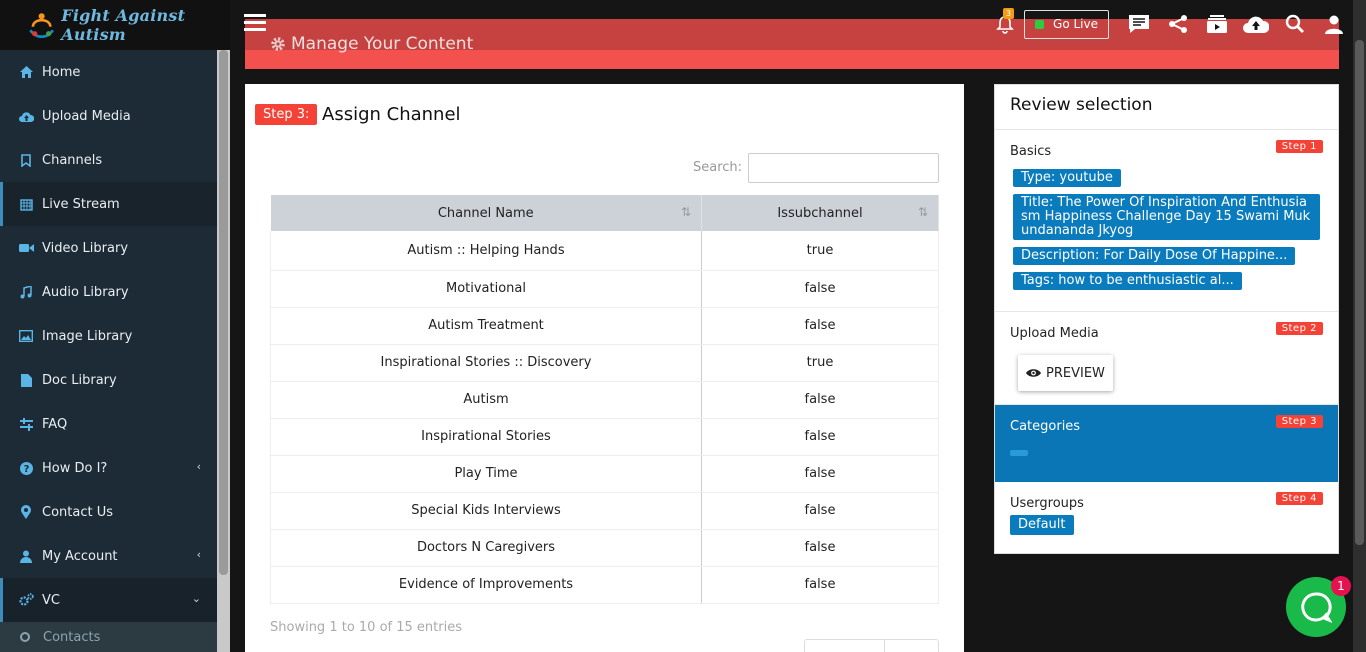 This screenshot has height=652, width=1366. What do you see at coordinates (86, 116) in the screenshot?
I see `sidebar-item-label: Upload Media` at bounding box center [86, 116].